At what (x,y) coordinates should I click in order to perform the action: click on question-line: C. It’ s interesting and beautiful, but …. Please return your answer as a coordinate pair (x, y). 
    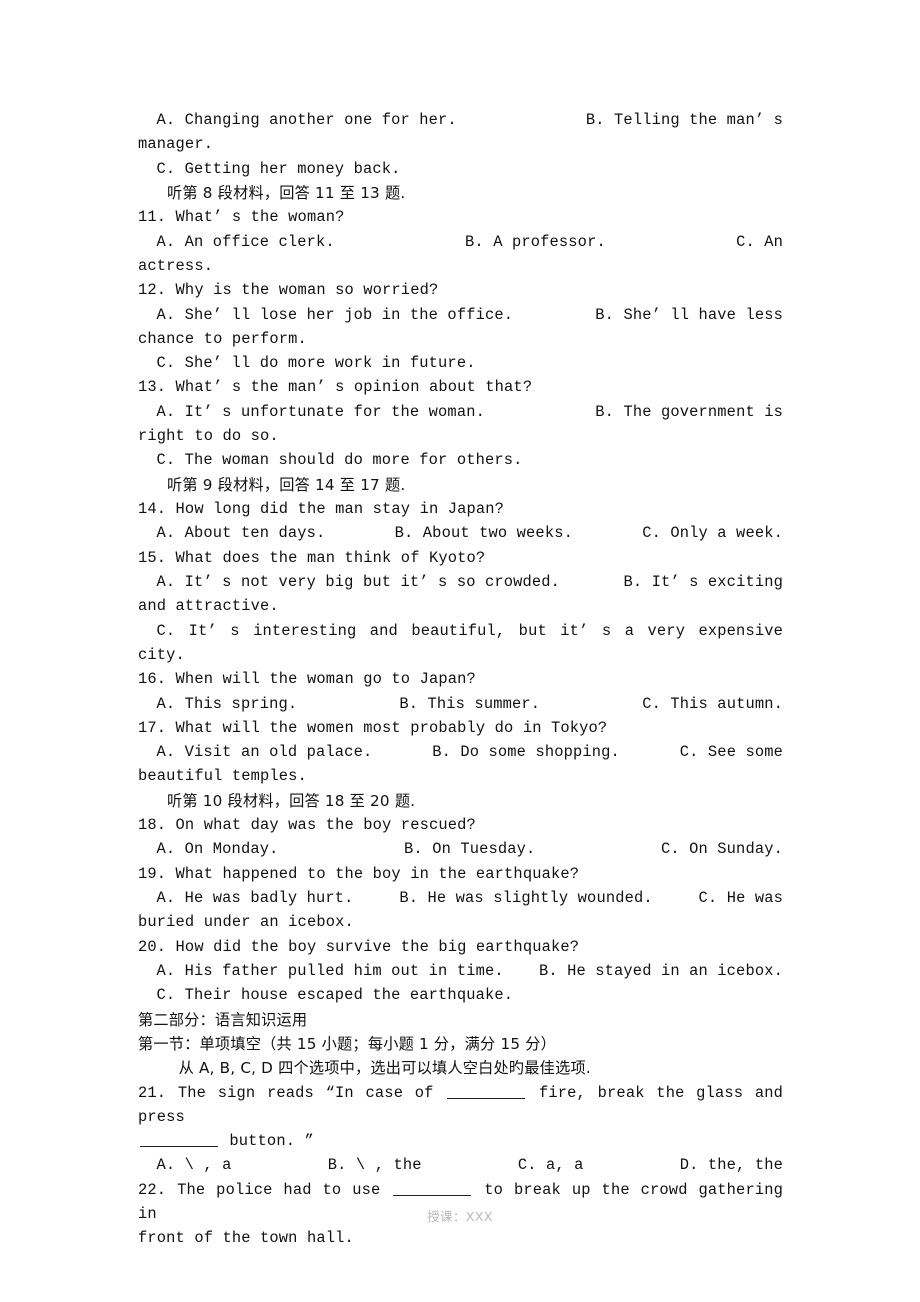
    Looking at the image, I should click on (465, 642).